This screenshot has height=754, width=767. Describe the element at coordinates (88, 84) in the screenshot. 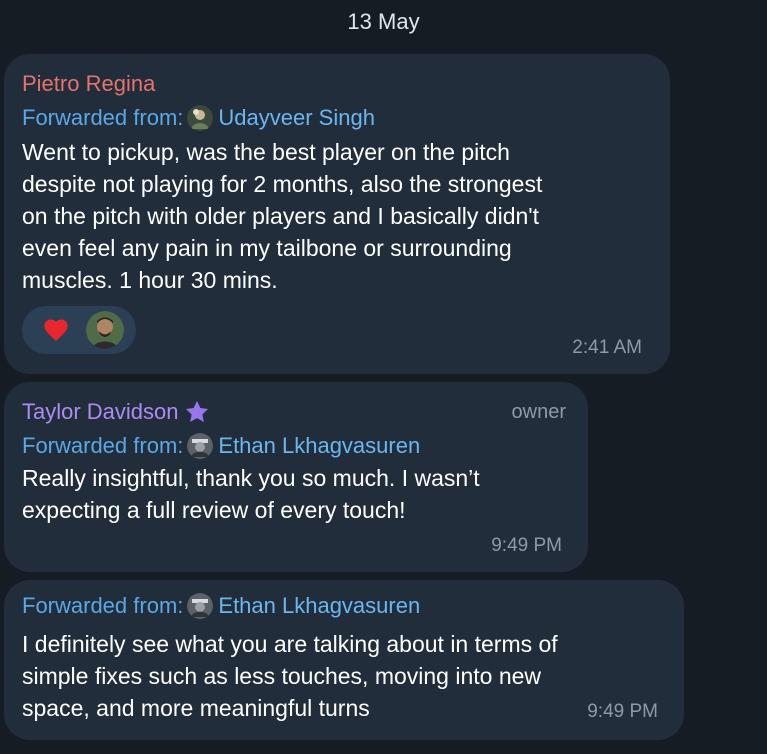

I see `sender-name: Pietro Regina` at that location.